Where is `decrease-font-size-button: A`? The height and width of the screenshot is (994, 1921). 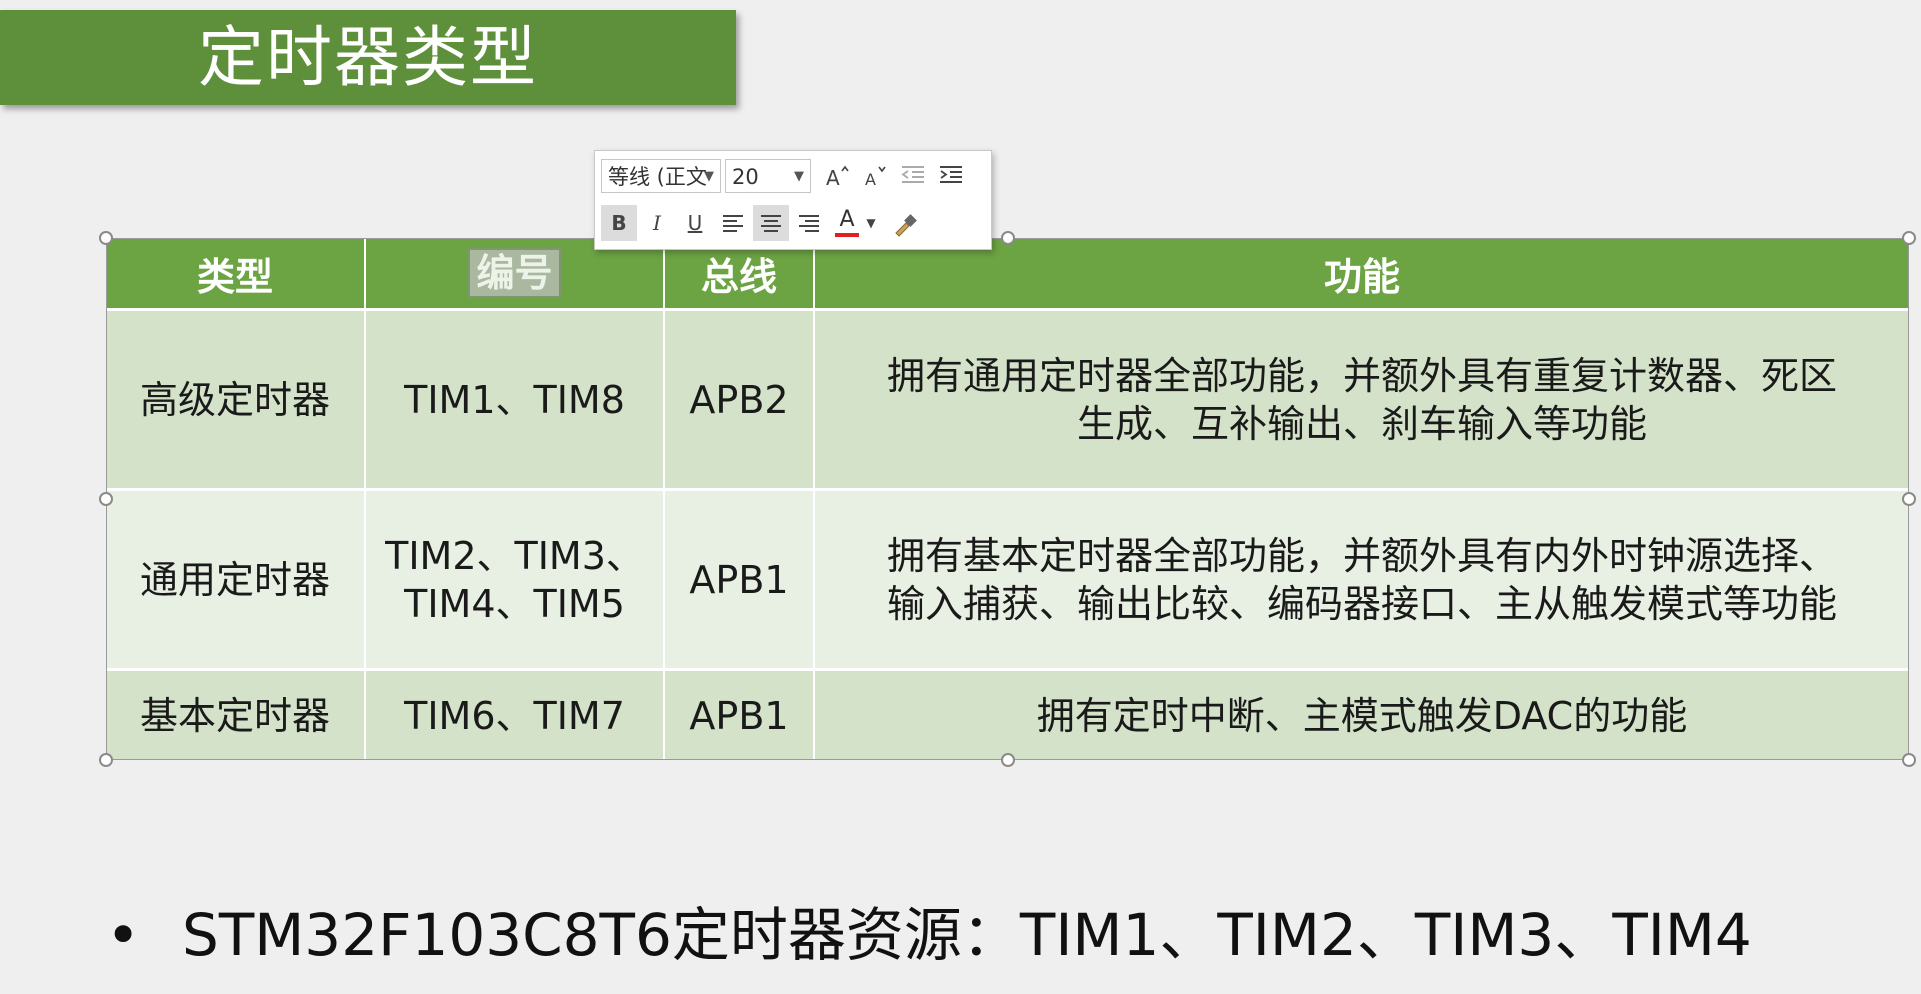 decrease-font-size-button: A is located at coordinates (875, 175).